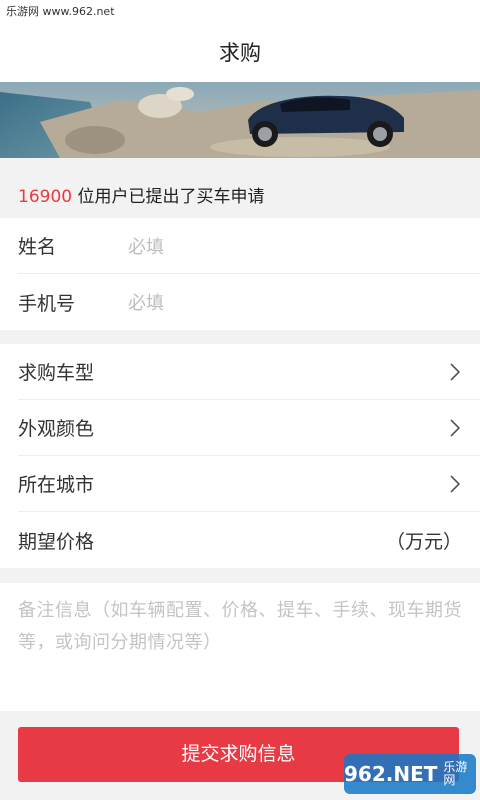 The image size is (480, 800). What do you see at coordinates (240, 12) in the screenshot?
I see `status-bar: 乐游网 www.962.net` at bounding box center [240, 12].